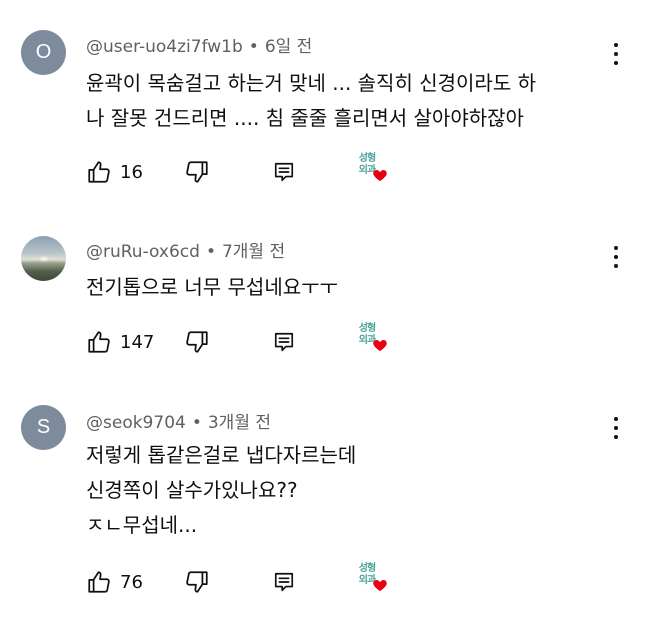  What do you see at coordinates (246, 341) in the screenshot?
I see `comment-actions: 147 성형 외과` at bounding box center [246, 341].